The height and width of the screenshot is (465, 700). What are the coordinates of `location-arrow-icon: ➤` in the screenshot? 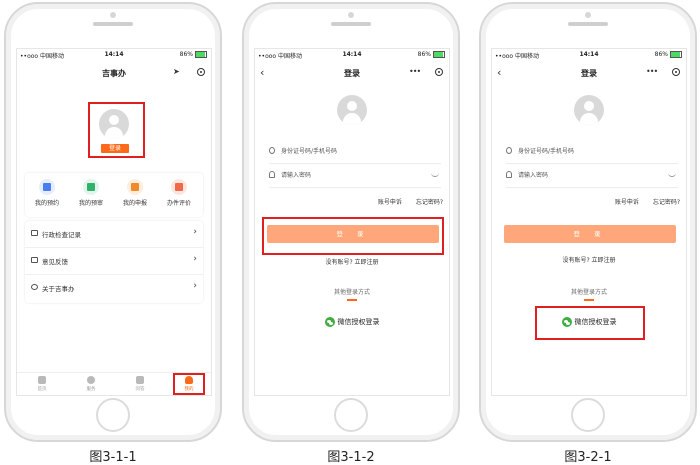 It's located at (176, 71).